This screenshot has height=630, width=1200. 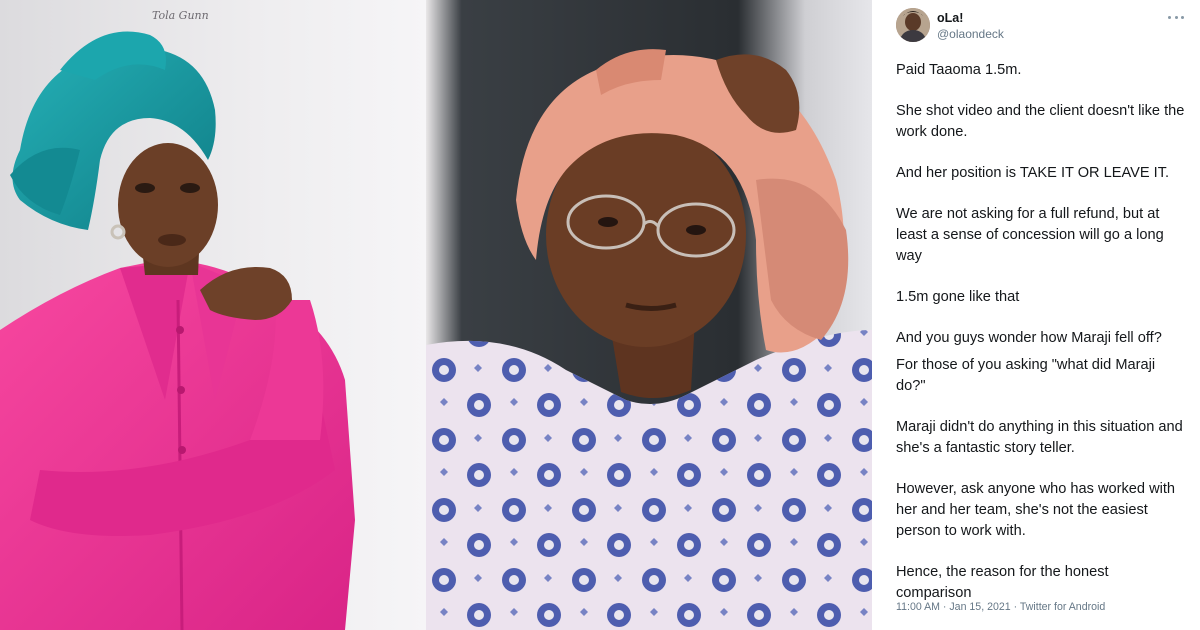 I want to click on tweet-paragraph: Paid Taaoma 1.5m., so click(x=959, y=70).